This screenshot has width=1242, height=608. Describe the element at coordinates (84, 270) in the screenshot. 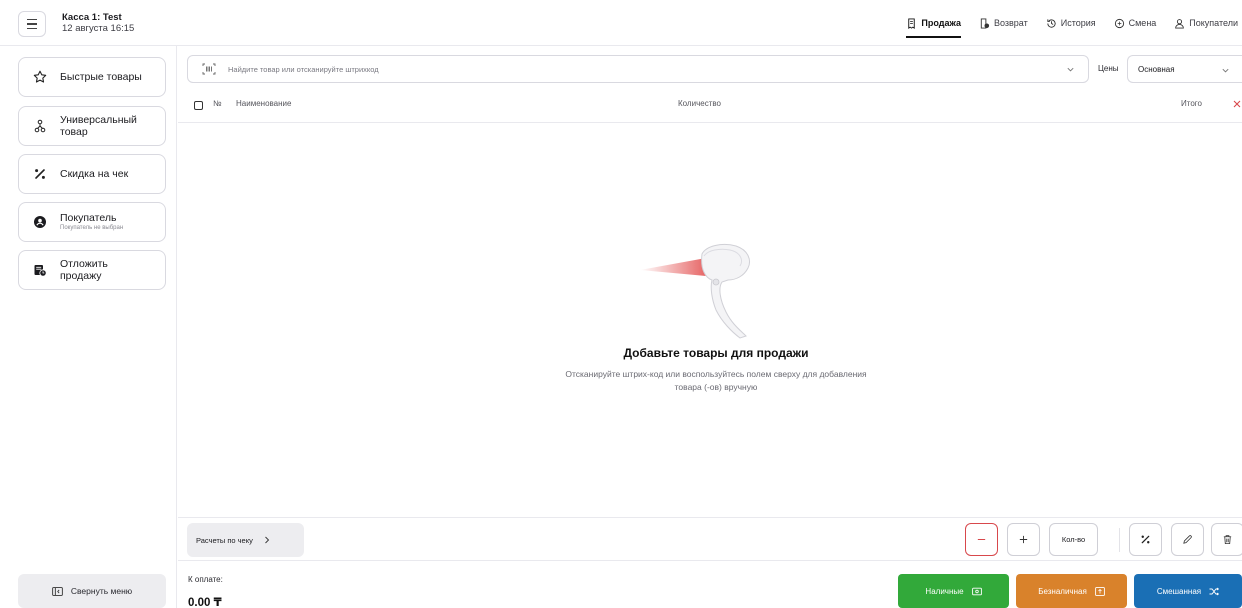

I see `postpone-sale-label: Отложить продажу` at that location.